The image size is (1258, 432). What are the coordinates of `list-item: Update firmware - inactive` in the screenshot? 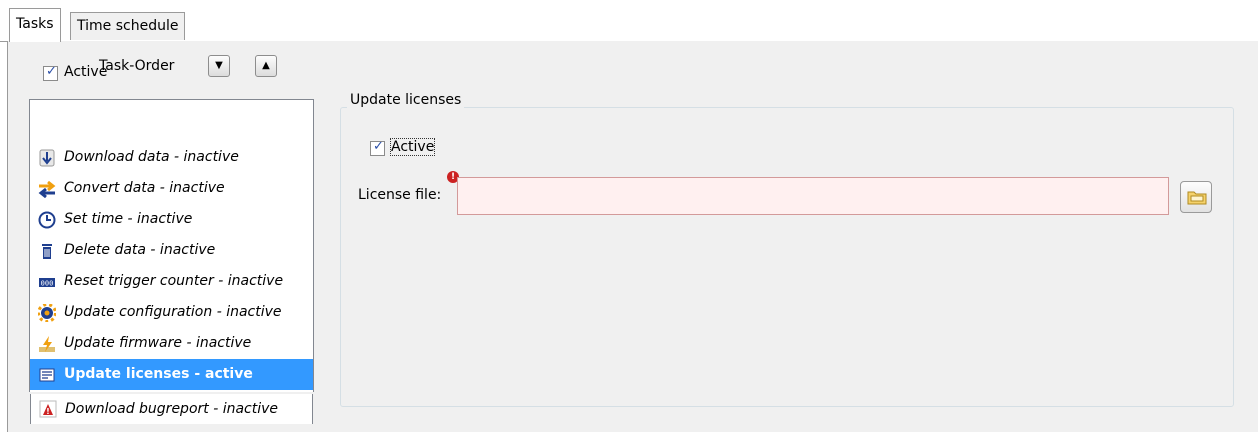 It's located at (171, 343).